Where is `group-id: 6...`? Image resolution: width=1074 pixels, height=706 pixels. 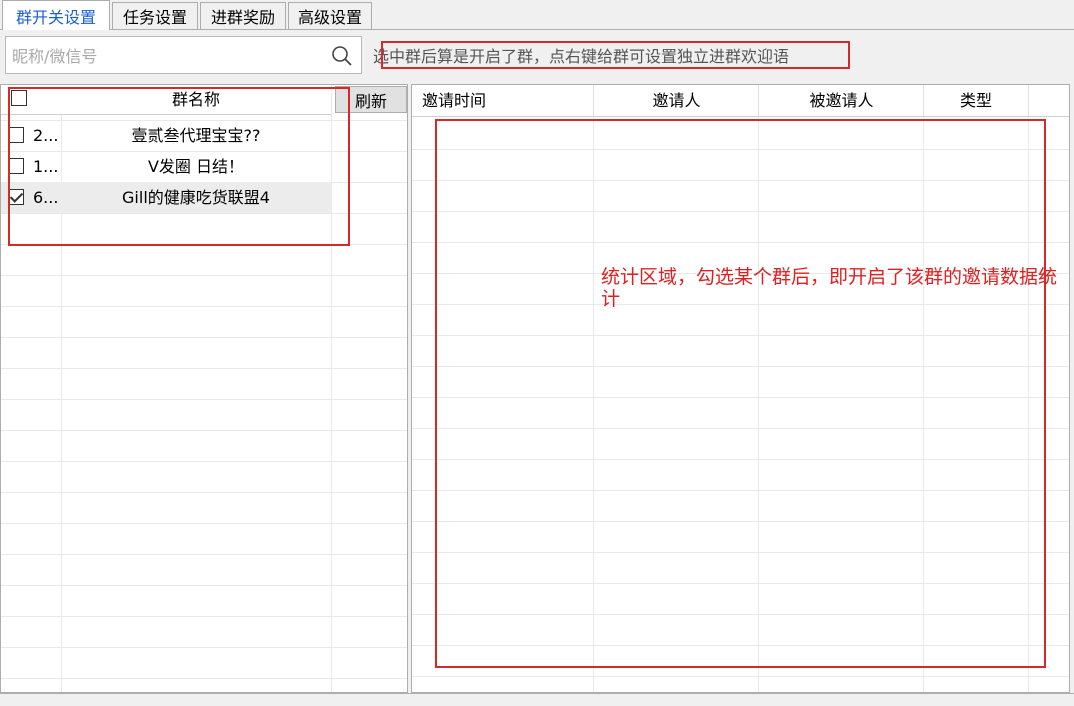
group-id: 6... is located at coordinates (46, 197).